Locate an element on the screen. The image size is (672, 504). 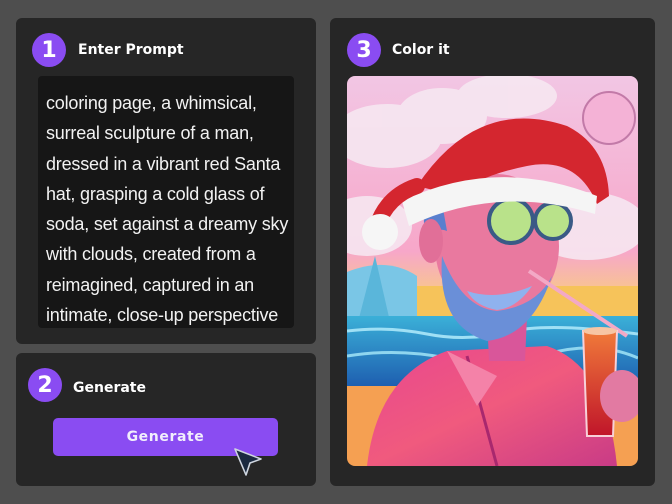
step-2-title: Generate is located at coordinates (109, 388).